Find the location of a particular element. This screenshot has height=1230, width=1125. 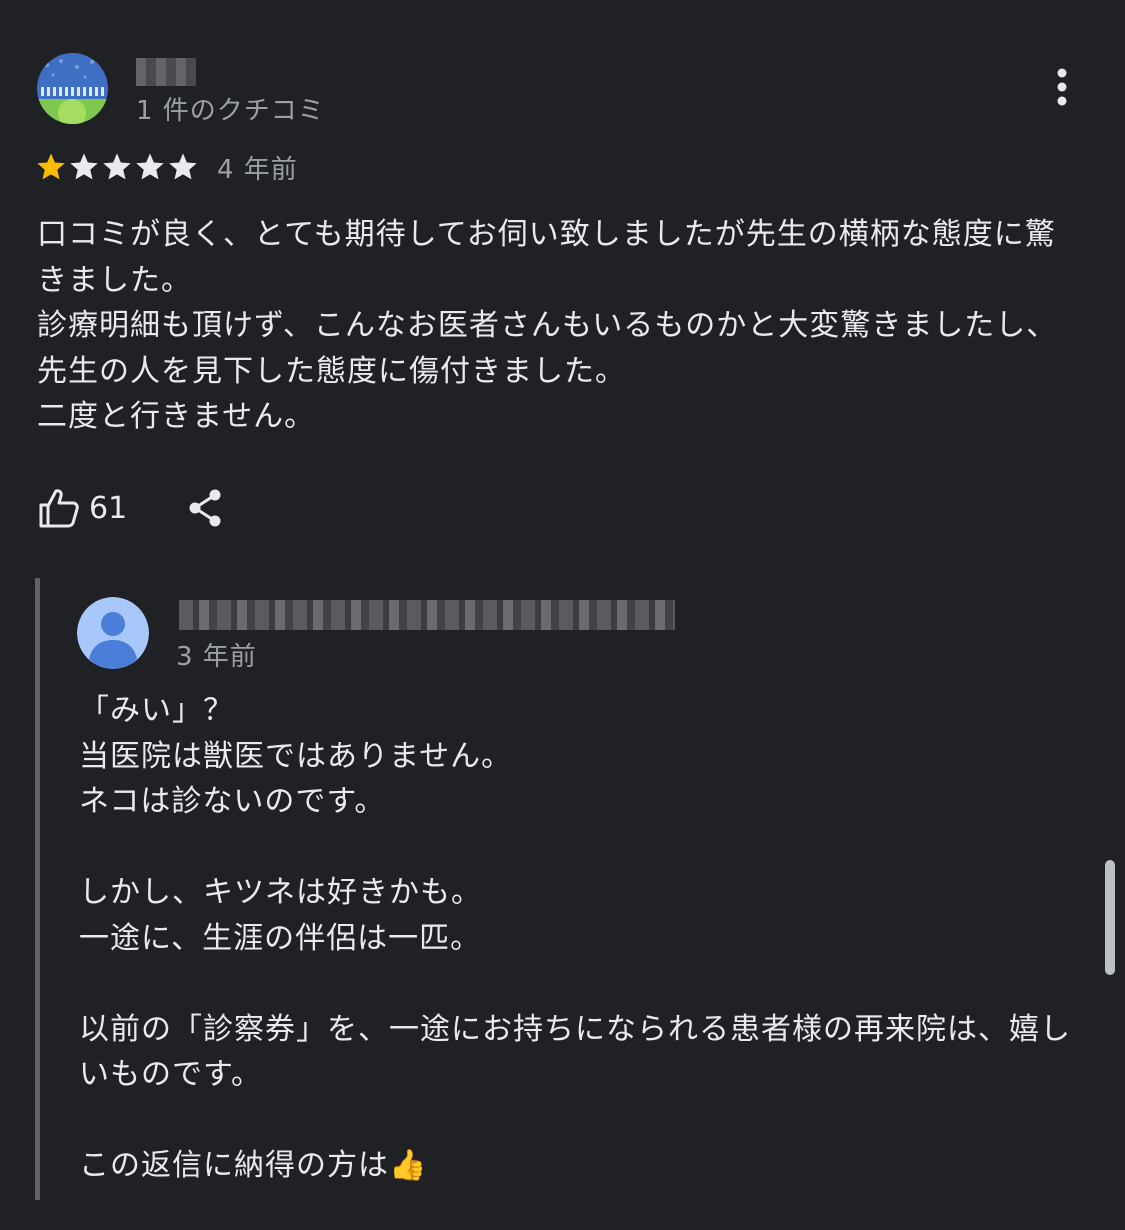

reviewer-avatar is located at coordinates (72, 88).